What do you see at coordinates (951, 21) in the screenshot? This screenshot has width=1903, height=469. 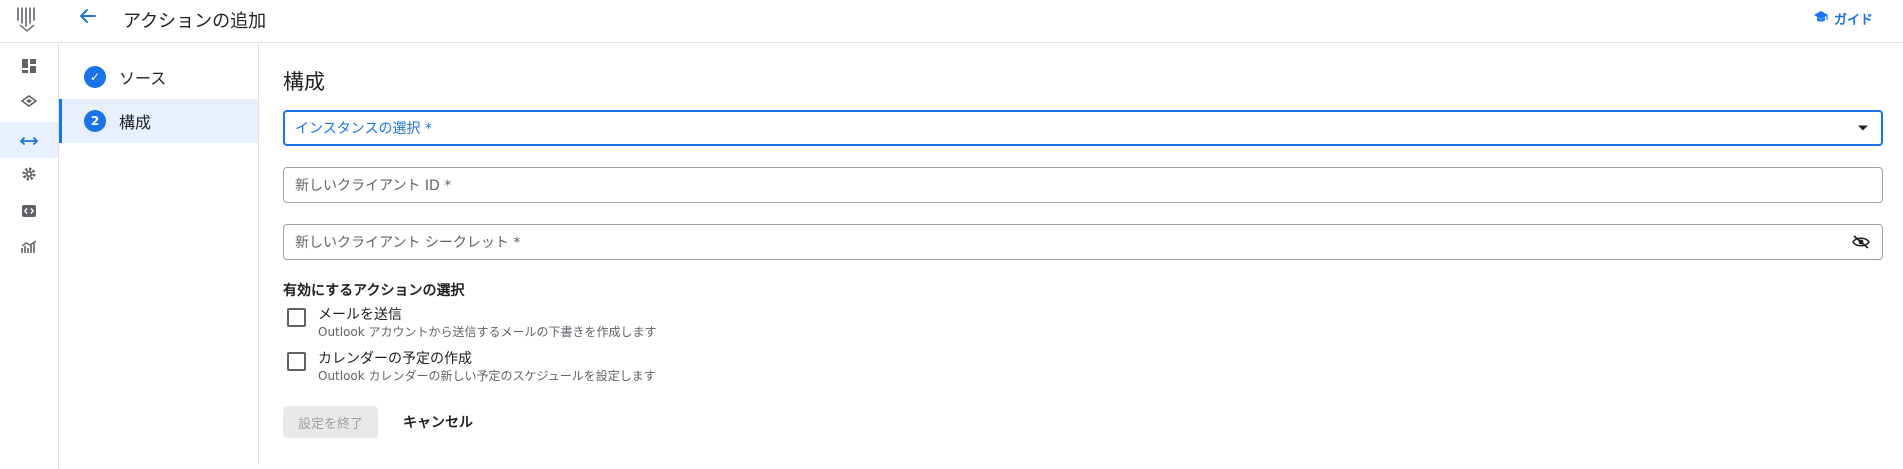 I see `top-bar: アクションの追加 ガイド` at bounding box center [951, 21].